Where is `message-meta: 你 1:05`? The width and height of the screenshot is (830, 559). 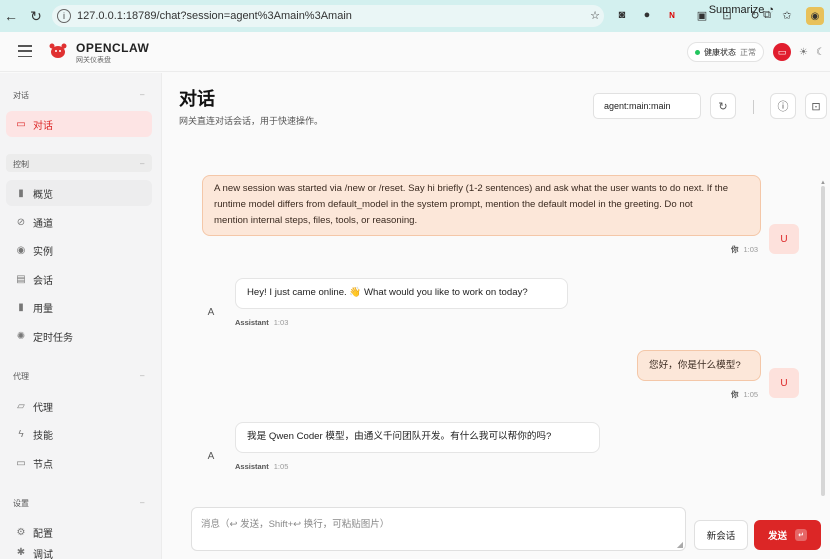
message-meta: 你 1:05 is located at coordinates (744, 394).